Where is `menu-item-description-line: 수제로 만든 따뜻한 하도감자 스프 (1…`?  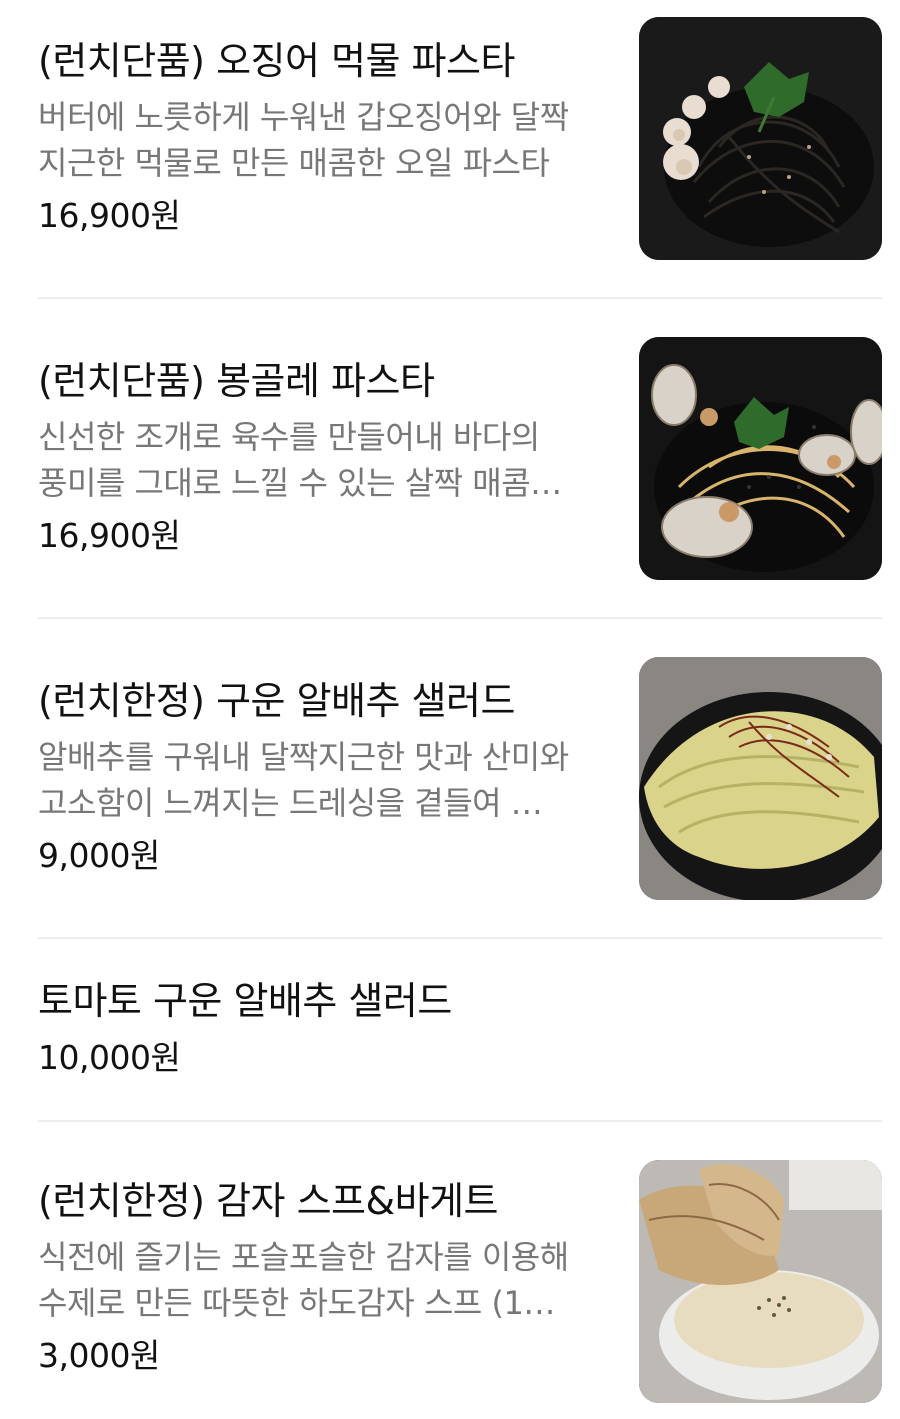 menu-item-description-line: 수제로 만든 따뜻한 하도감자 스프 (1… is located at coordinates (296, 1303).